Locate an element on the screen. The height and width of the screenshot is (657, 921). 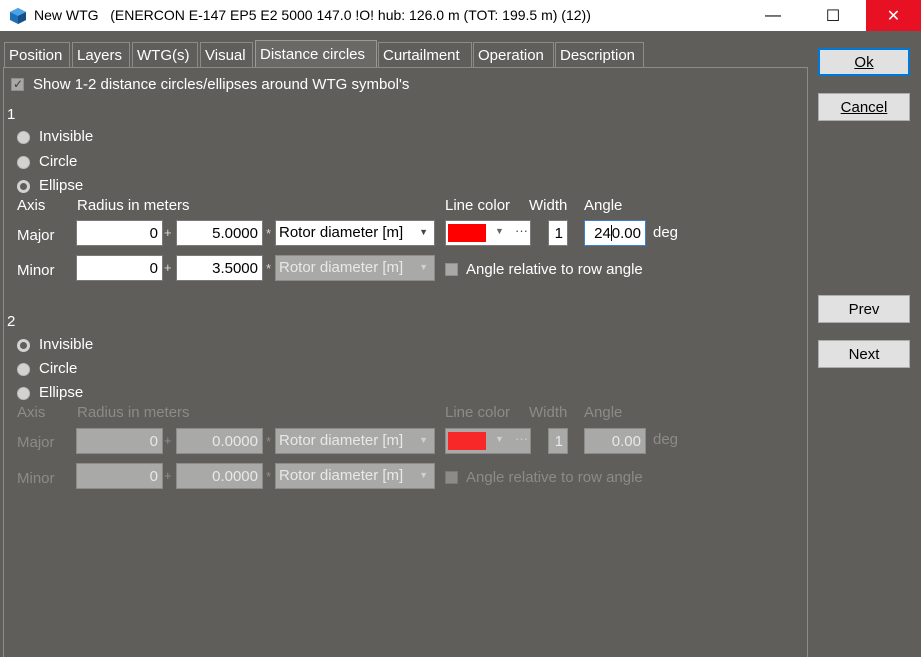
group2-minor-label: Minor is located at coordinates (36, 478).